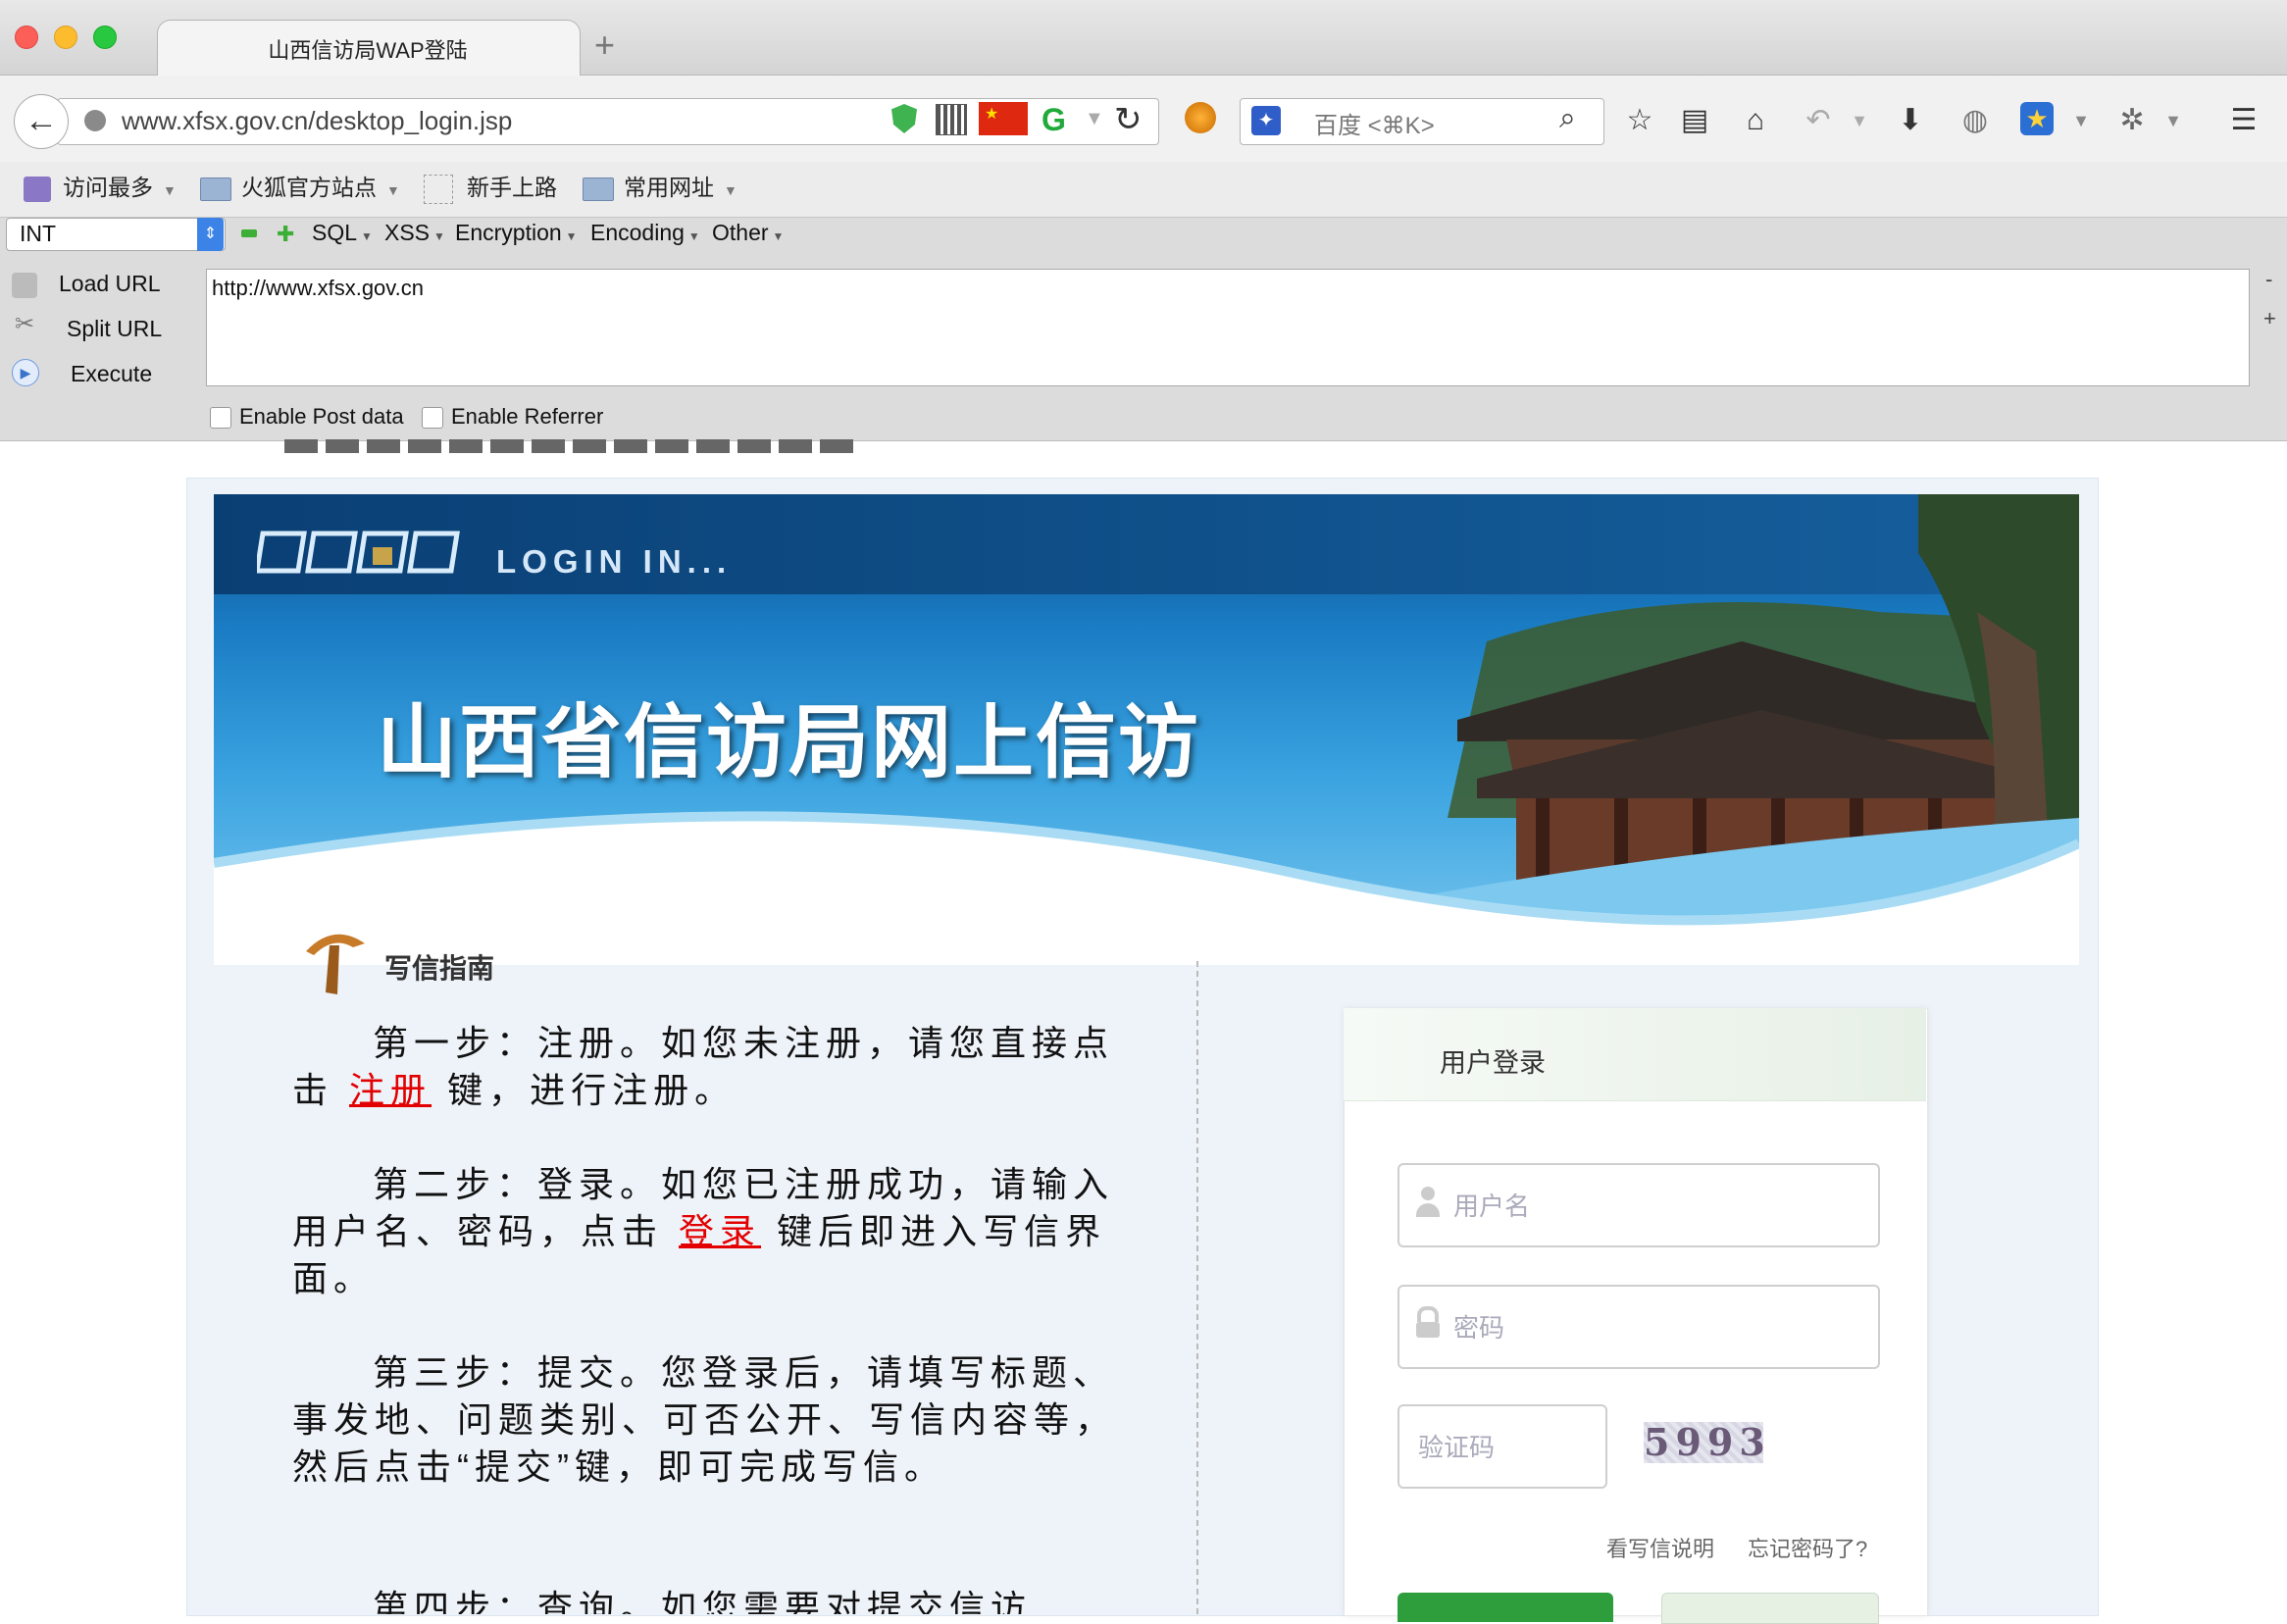 This screenshot has width=2287, height=1624. What do you see at coordinates (512, 187) in the screenshot?
I see `bookmark-label: 新手上路` at bounding box center [512, 187].